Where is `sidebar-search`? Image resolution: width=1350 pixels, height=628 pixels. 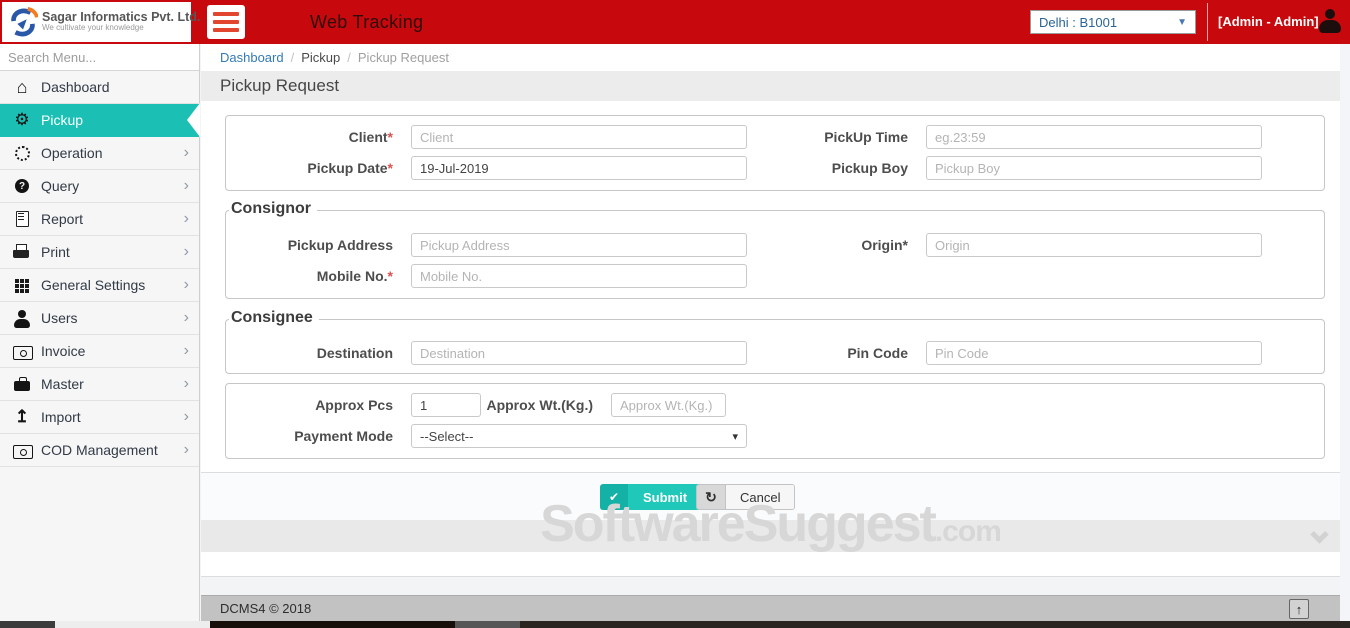 sidebar-search is located at coordinates (99, 57).